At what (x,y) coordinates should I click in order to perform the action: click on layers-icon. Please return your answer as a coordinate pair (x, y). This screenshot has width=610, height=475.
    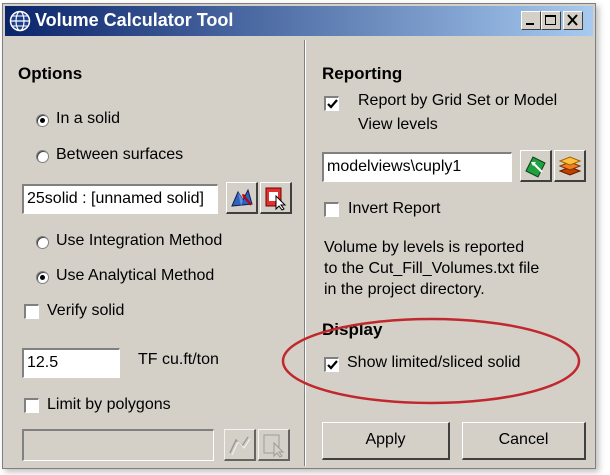
    Looking at the image, I should click on (570, 166).